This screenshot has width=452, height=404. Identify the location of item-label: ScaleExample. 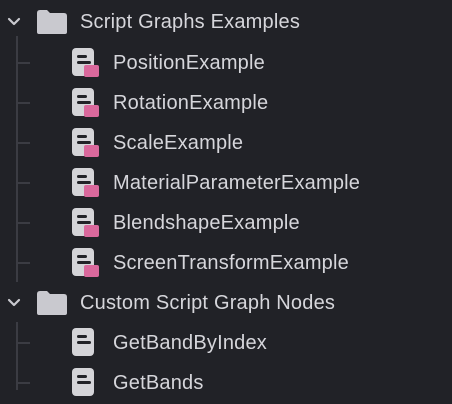
(178, 142).